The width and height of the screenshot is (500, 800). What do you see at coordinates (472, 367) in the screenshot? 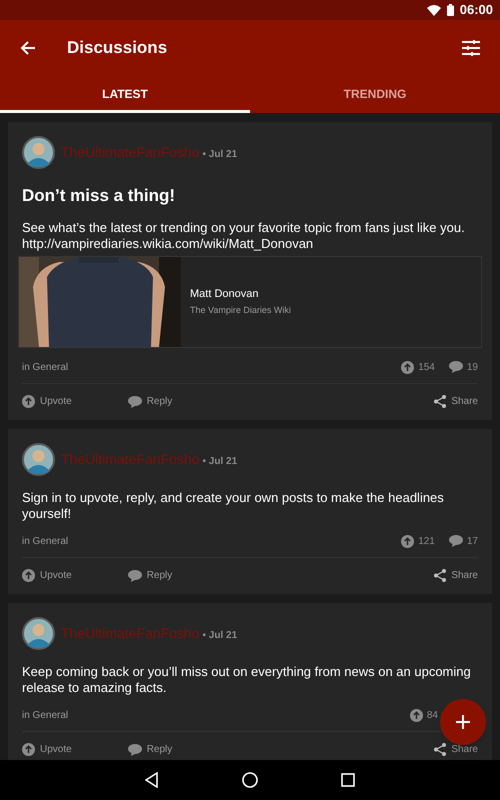
I see `comment-count: 19` at bounding box center [472, 367].